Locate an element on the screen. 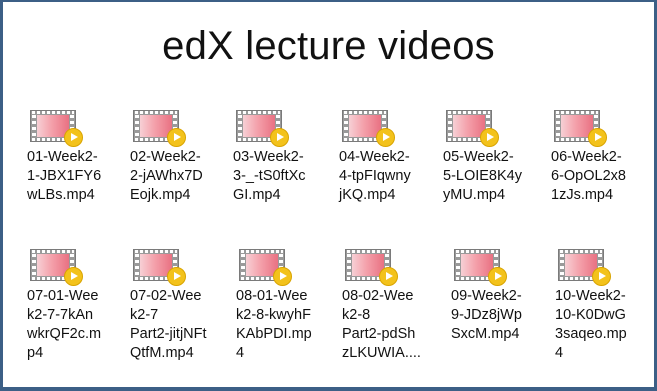  file-name: 06-Week2- 6-OpOL2x8 1zJs.mp4 is located at coordinates (588, 176).